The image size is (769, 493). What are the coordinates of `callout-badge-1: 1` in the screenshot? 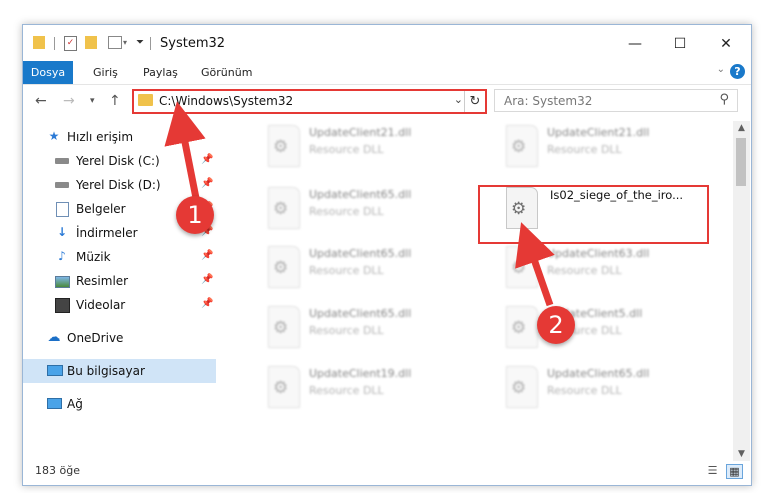 It's located at (195, 215).